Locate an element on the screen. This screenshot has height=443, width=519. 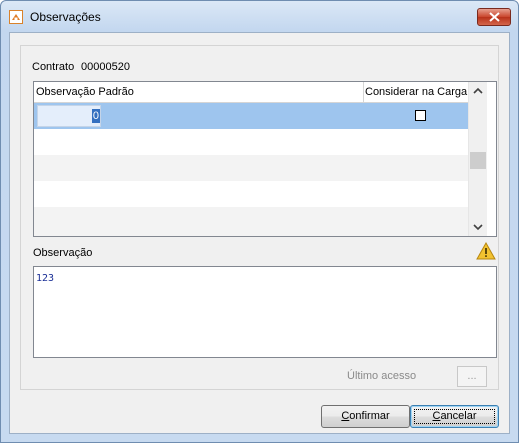
close-icon is located at coordinates (494, 17).